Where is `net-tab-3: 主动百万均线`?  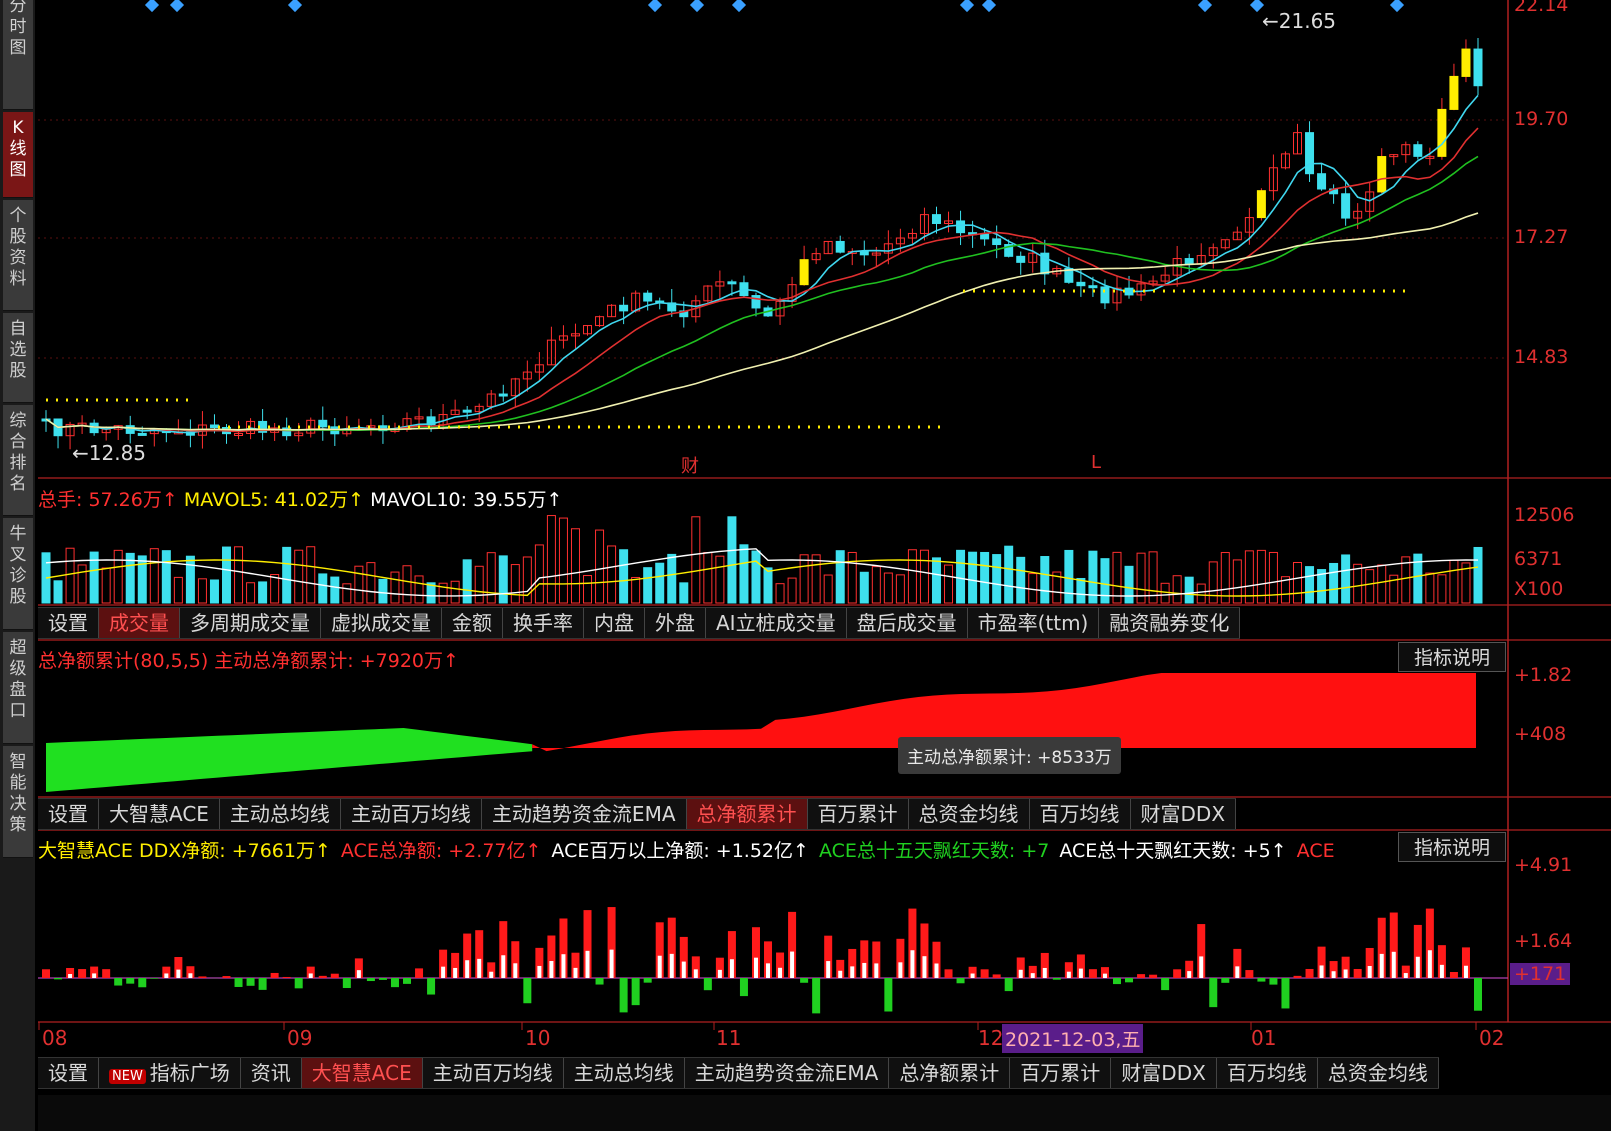 net-tab-3: 主动百万均线 is located at coordinates (411, 814).